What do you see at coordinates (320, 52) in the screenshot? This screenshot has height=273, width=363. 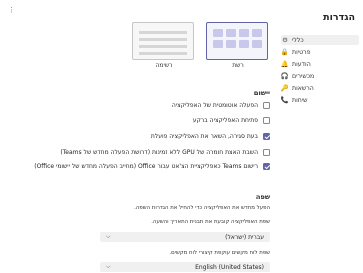 I see `sidebar-item-lock: פרטיות 🔒` at bounding box center [320, 52].